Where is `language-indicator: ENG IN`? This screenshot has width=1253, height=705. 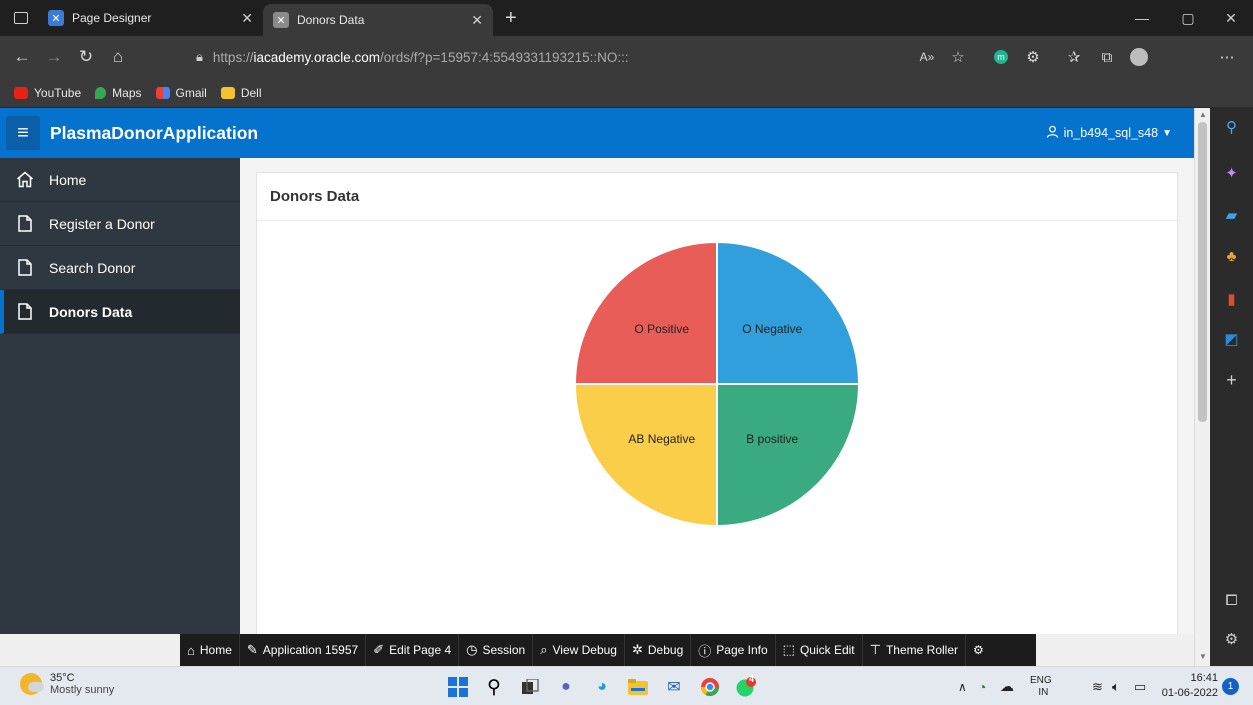 language-indicator: ENG IN is located at coordinates (1041, 686).